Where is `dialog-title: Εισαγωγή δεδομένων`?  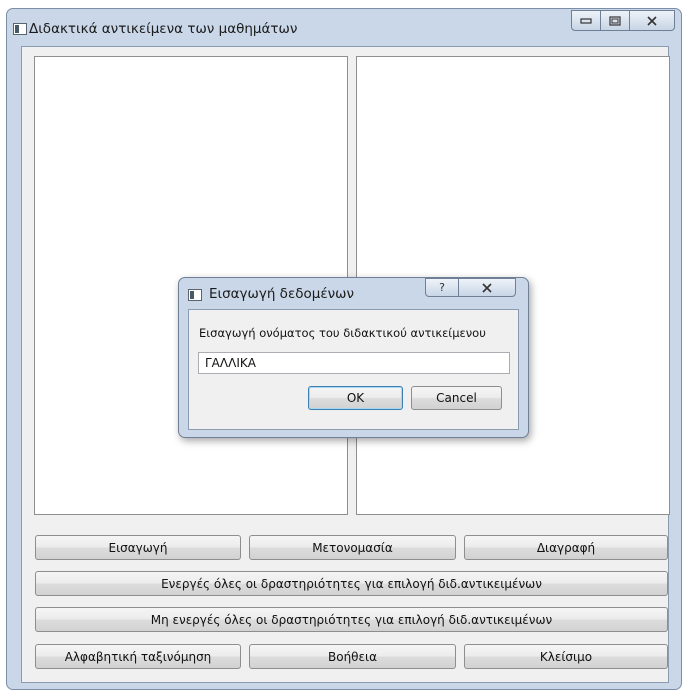 dialog-title: Εισαγωγή δεδομένων is located at coordinates (282, 294).